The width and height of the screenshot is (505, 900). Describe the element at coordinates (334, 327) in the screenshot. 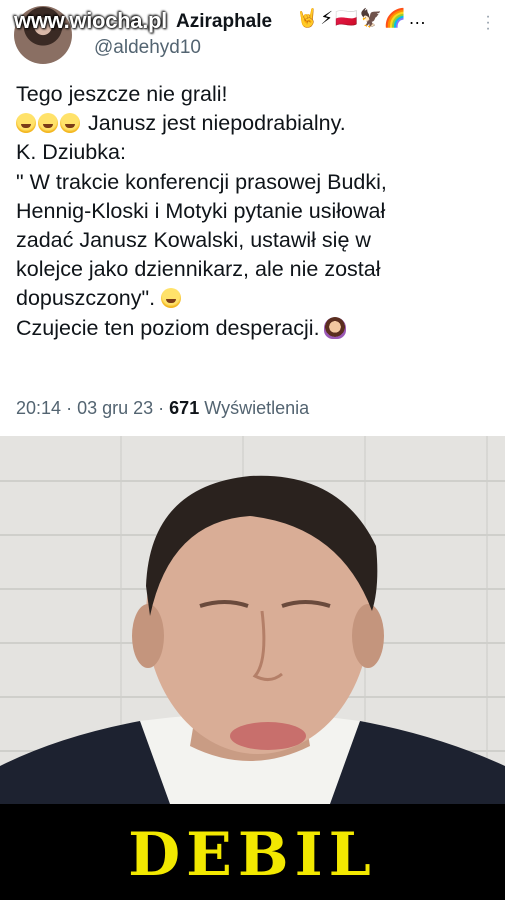

I see `facepalm-emoji-icon` at that location.